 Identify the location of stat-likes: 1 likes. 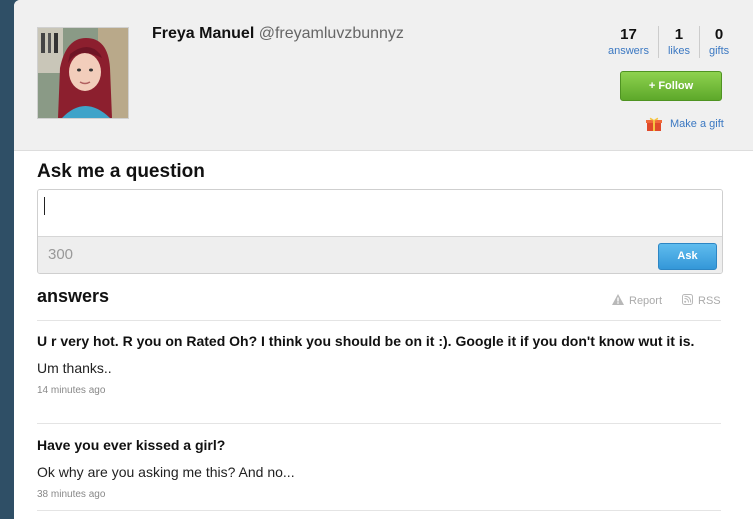
(678, 42).